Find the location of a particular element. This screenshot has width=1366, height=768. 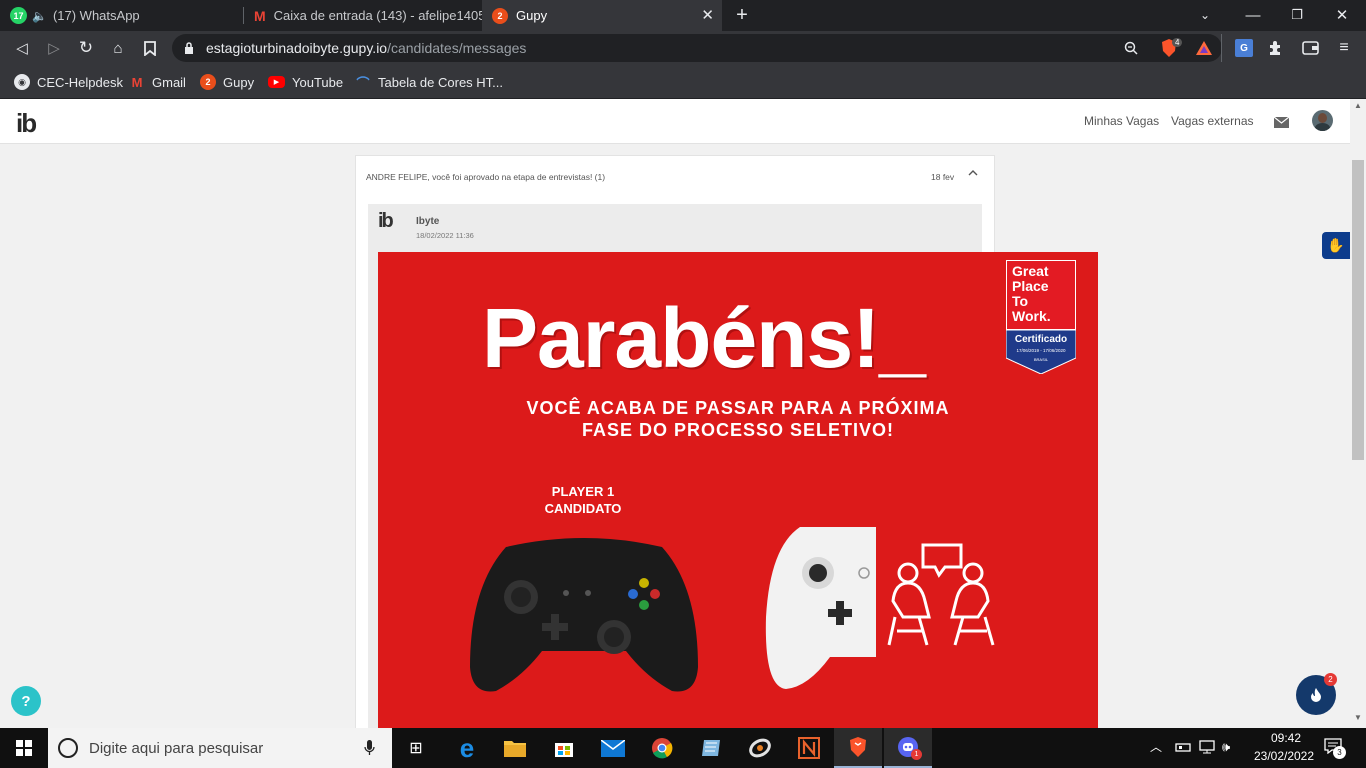

bookmark-label: YouTube is located at coordinates (318, 82).